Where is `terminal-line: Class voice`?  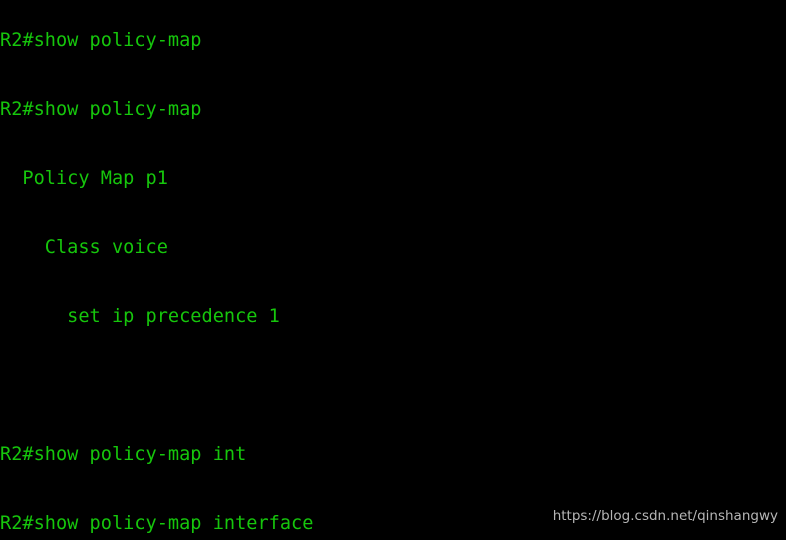
terminal-line: Class voice is located at coordinates (84, 247).